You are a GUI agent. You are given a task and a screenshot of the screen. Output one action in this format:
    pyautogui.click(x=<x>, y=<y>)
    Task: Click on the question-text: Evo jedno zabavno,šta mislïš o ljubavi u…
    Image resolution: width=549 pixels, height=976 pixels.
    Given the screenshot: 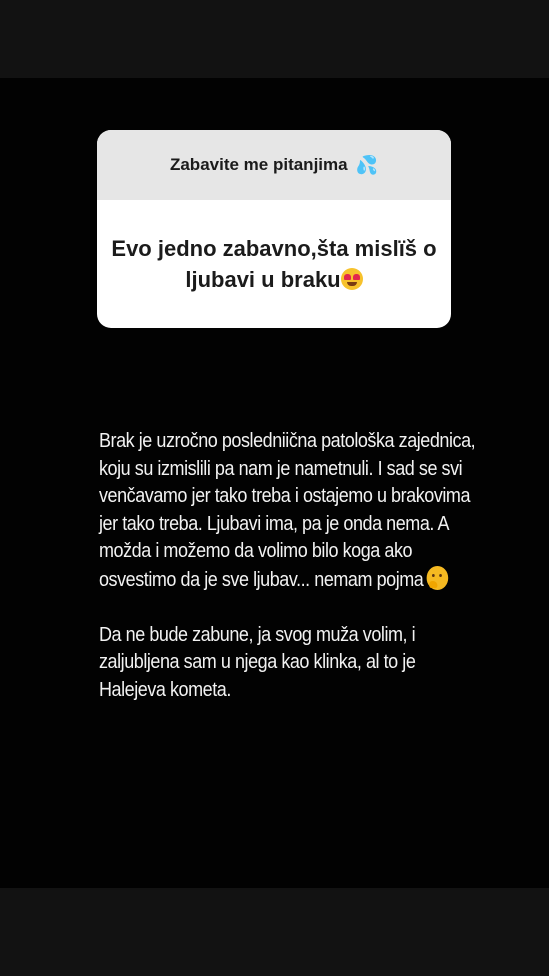 What is the action you would take?
    pyautogui.click(x=274, y=264)
    